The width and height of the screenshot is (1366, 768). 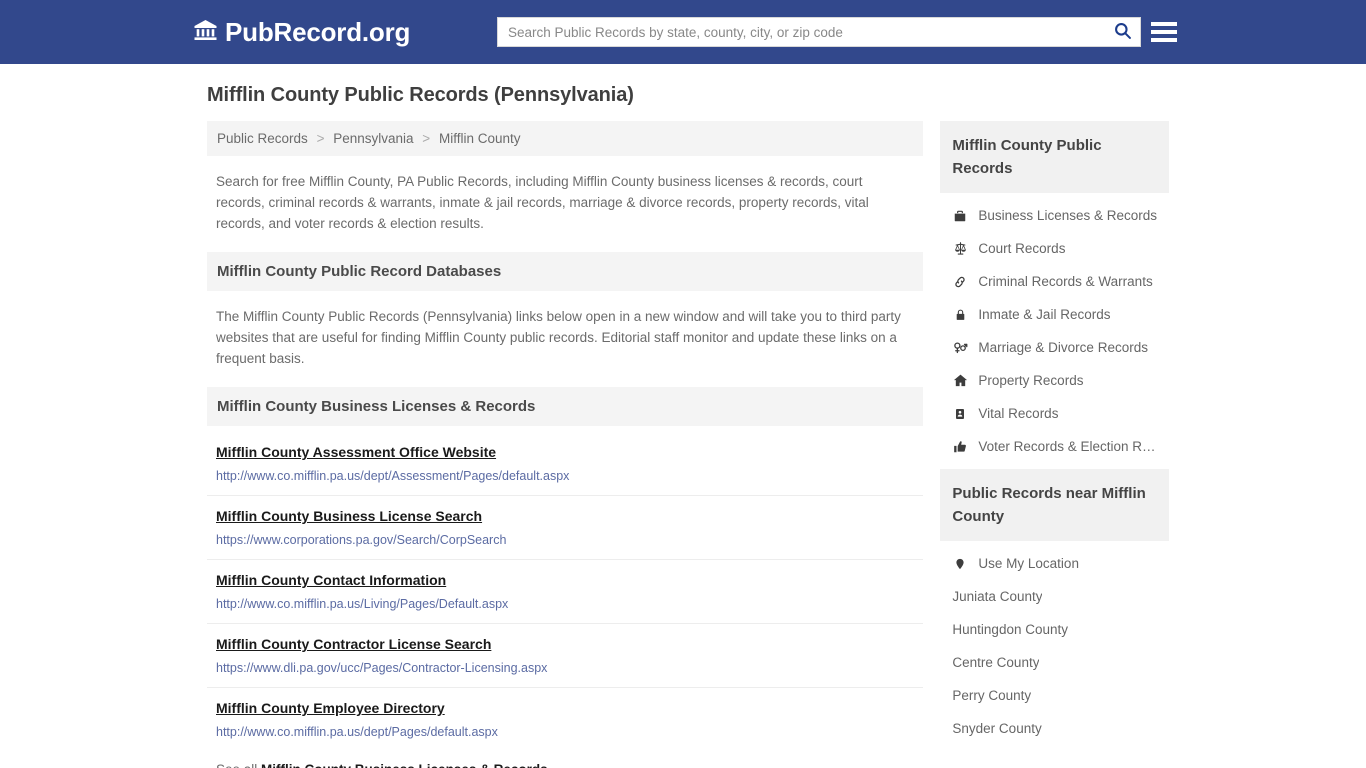 I want to click on sidebar-item-label: Business Licenses & Records, so click(x=1067, y=215).